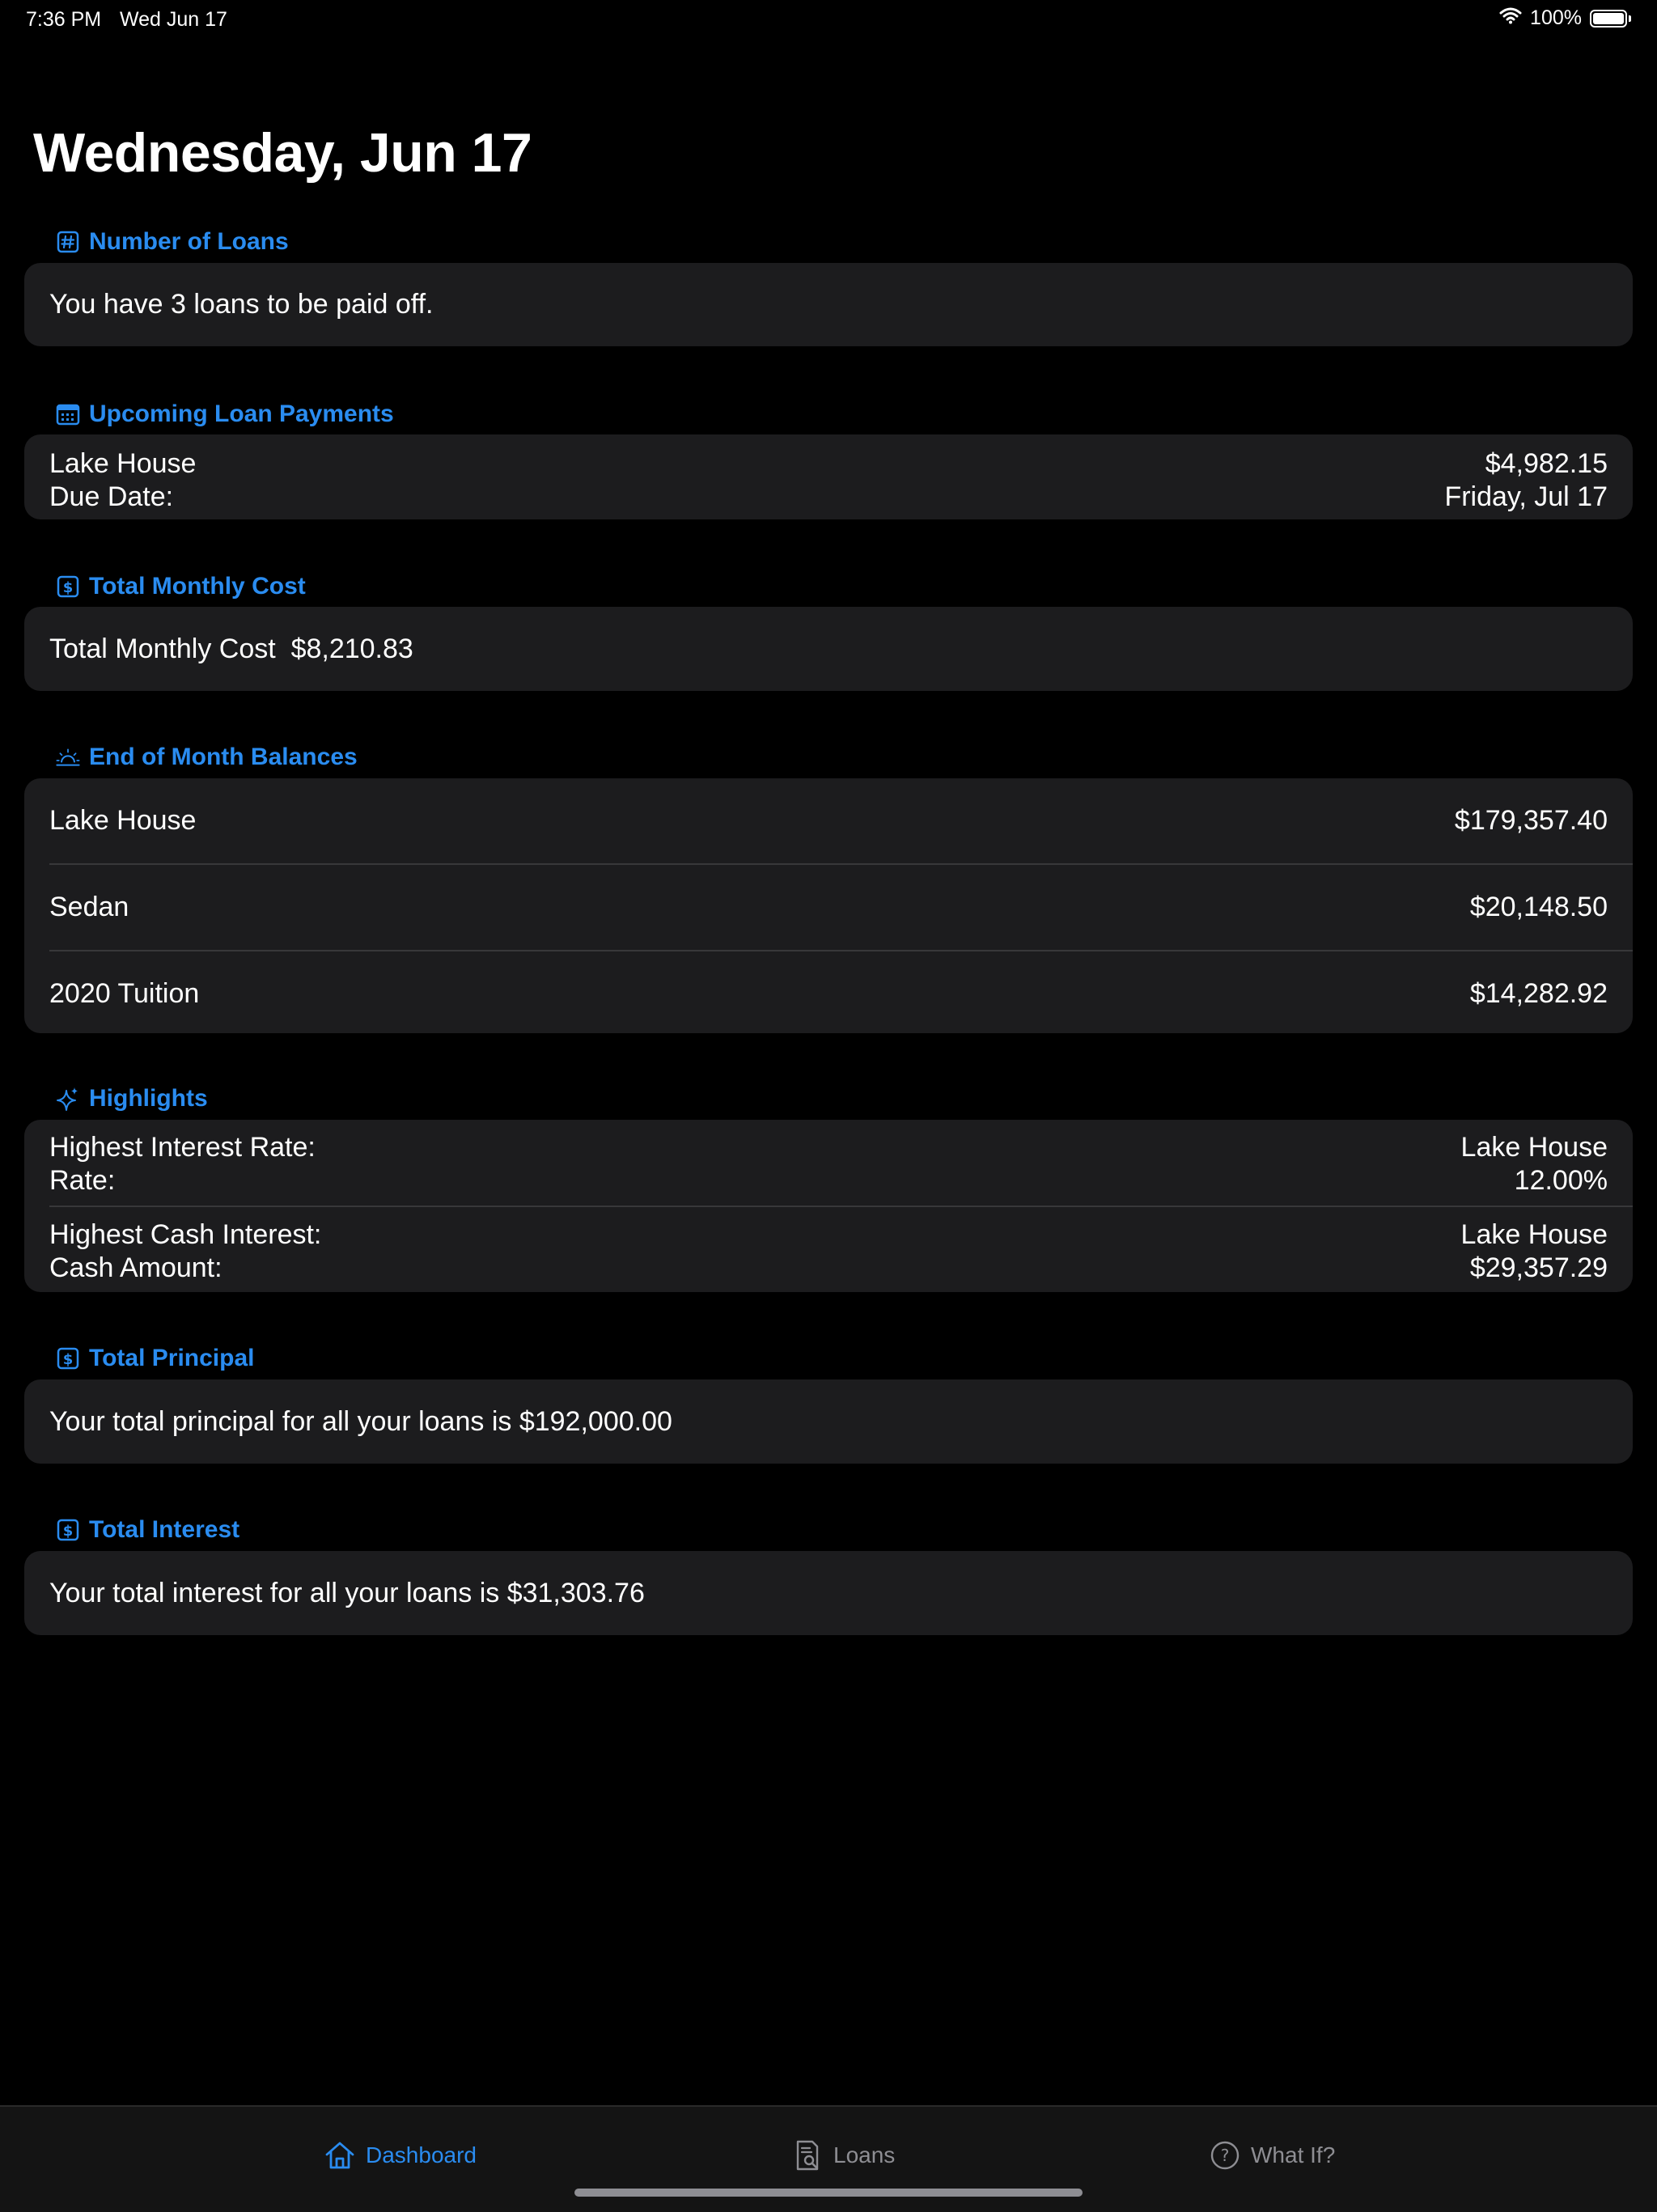  Describe the element at coordinates (135, 1267) in the screenshot. I see `highlight-label: Cash Amount:` at that location.